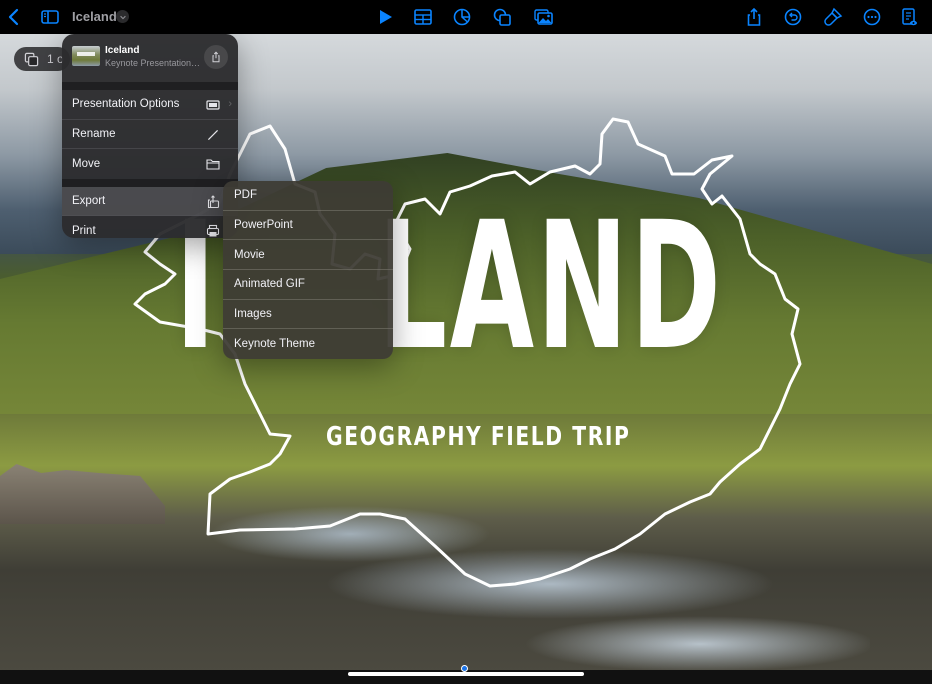  I want to click on chevron-left-icon, so click(13, 17).